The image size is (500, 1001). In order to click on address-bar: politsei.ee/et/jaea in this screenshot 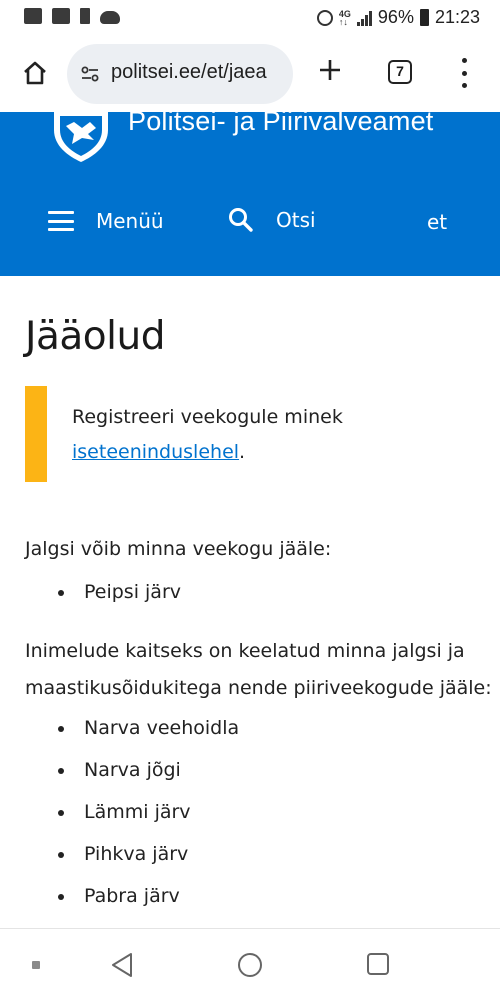, I will do `click(180, 74)`.